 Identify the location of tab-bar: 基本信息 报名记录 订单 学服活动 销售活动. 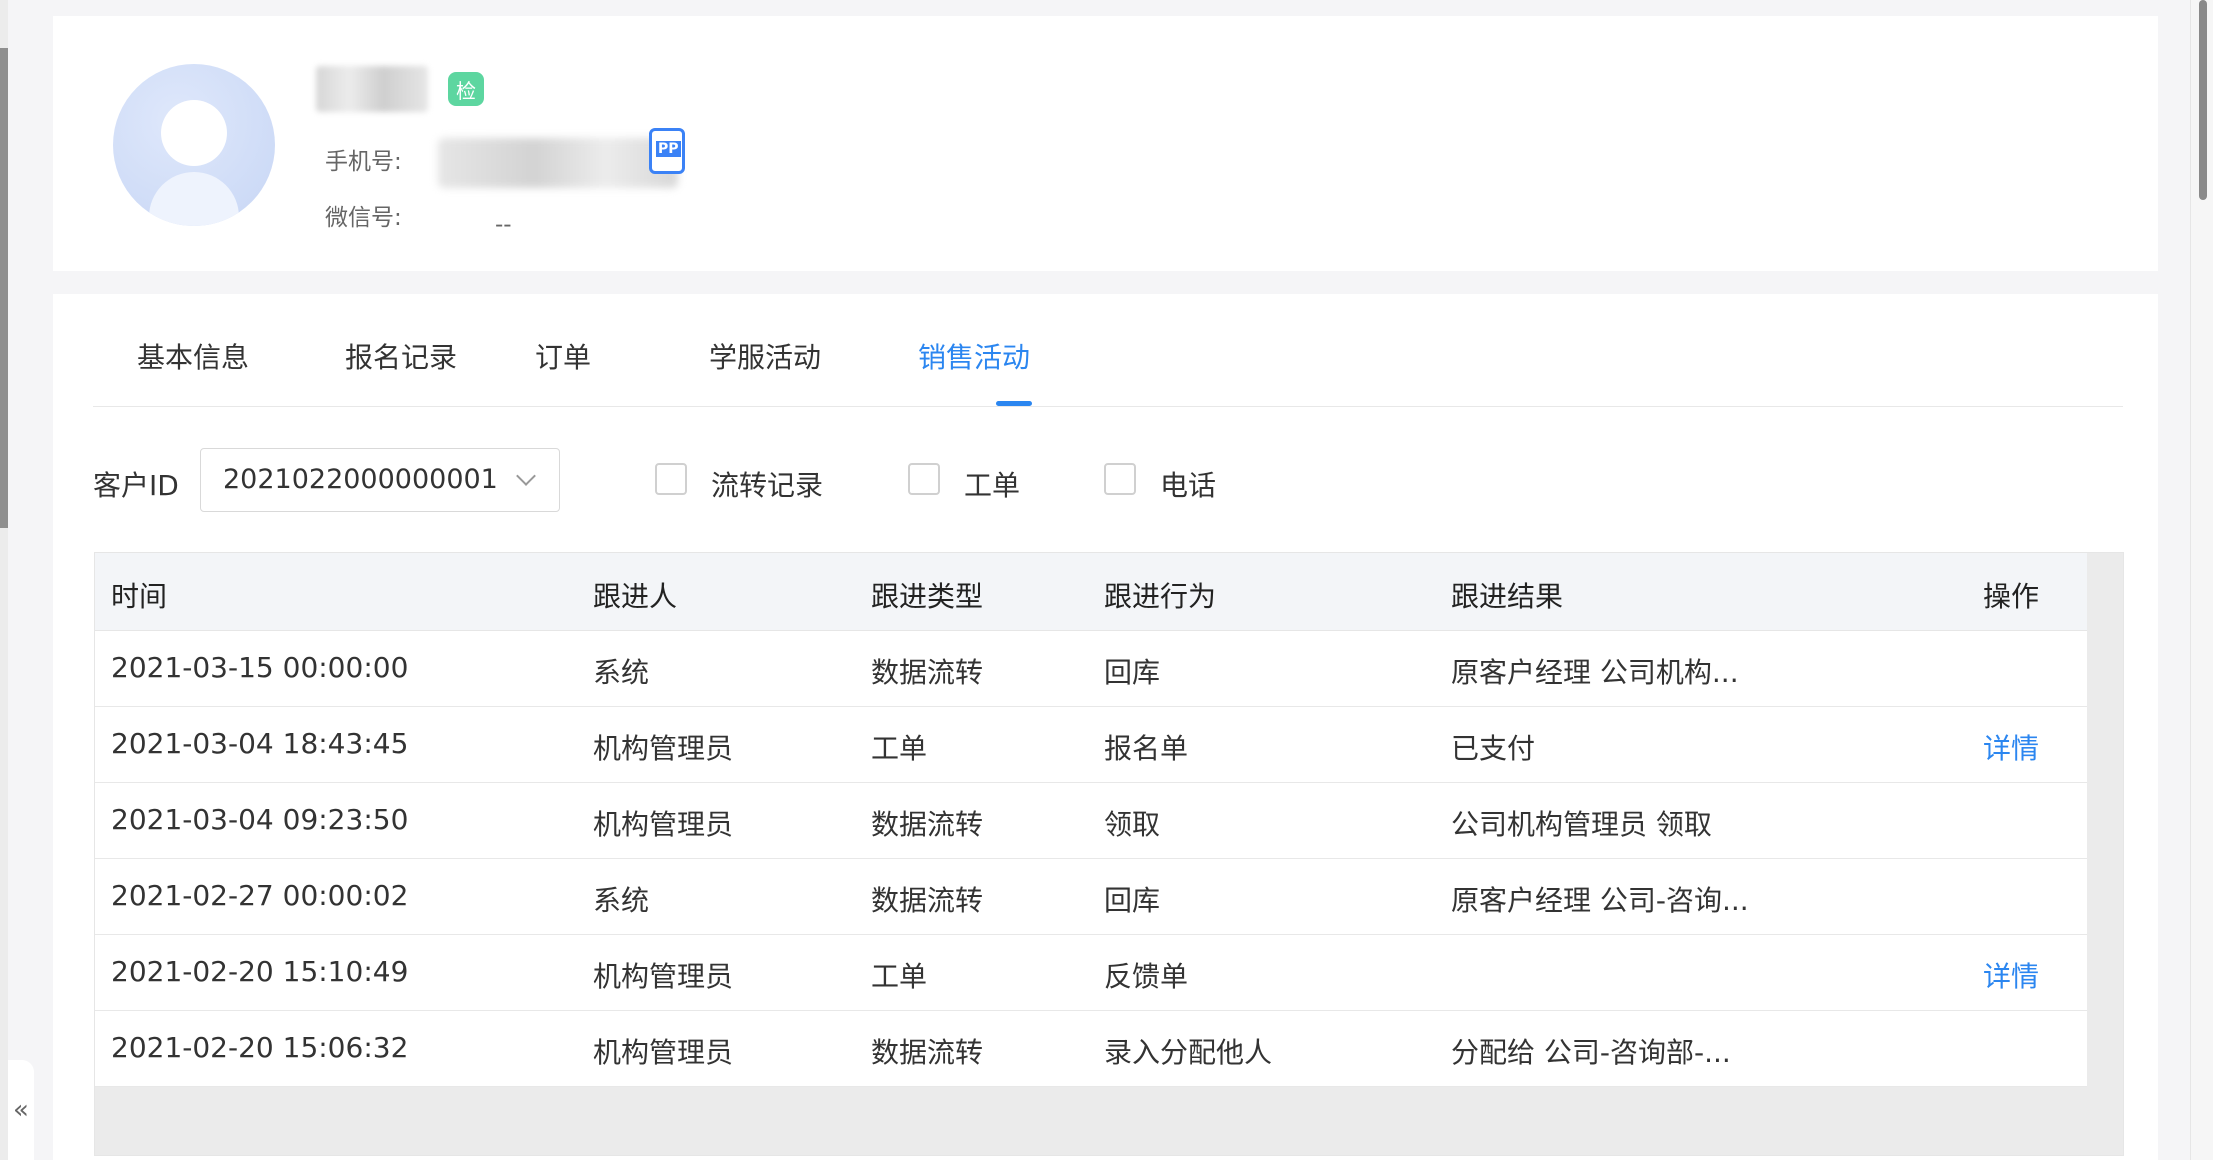
(1108, 350).